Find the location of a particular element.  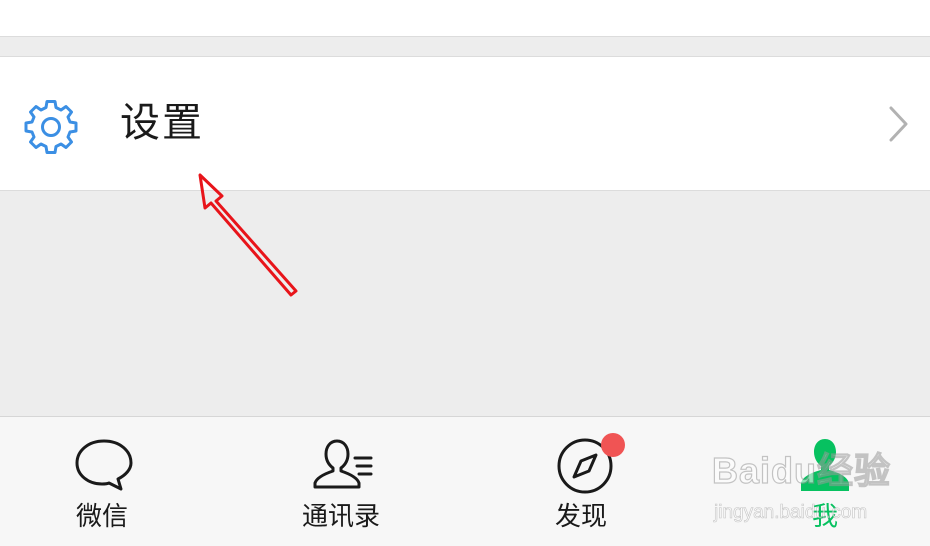

tab-label: 微信 is located at coordinates (102, 517).